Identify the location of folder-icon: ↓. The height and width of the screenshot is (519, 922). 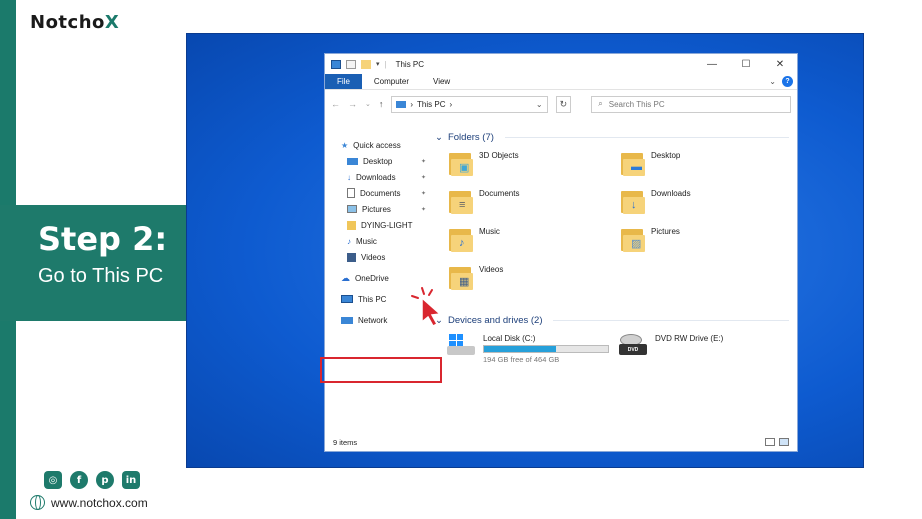
(633, 202).